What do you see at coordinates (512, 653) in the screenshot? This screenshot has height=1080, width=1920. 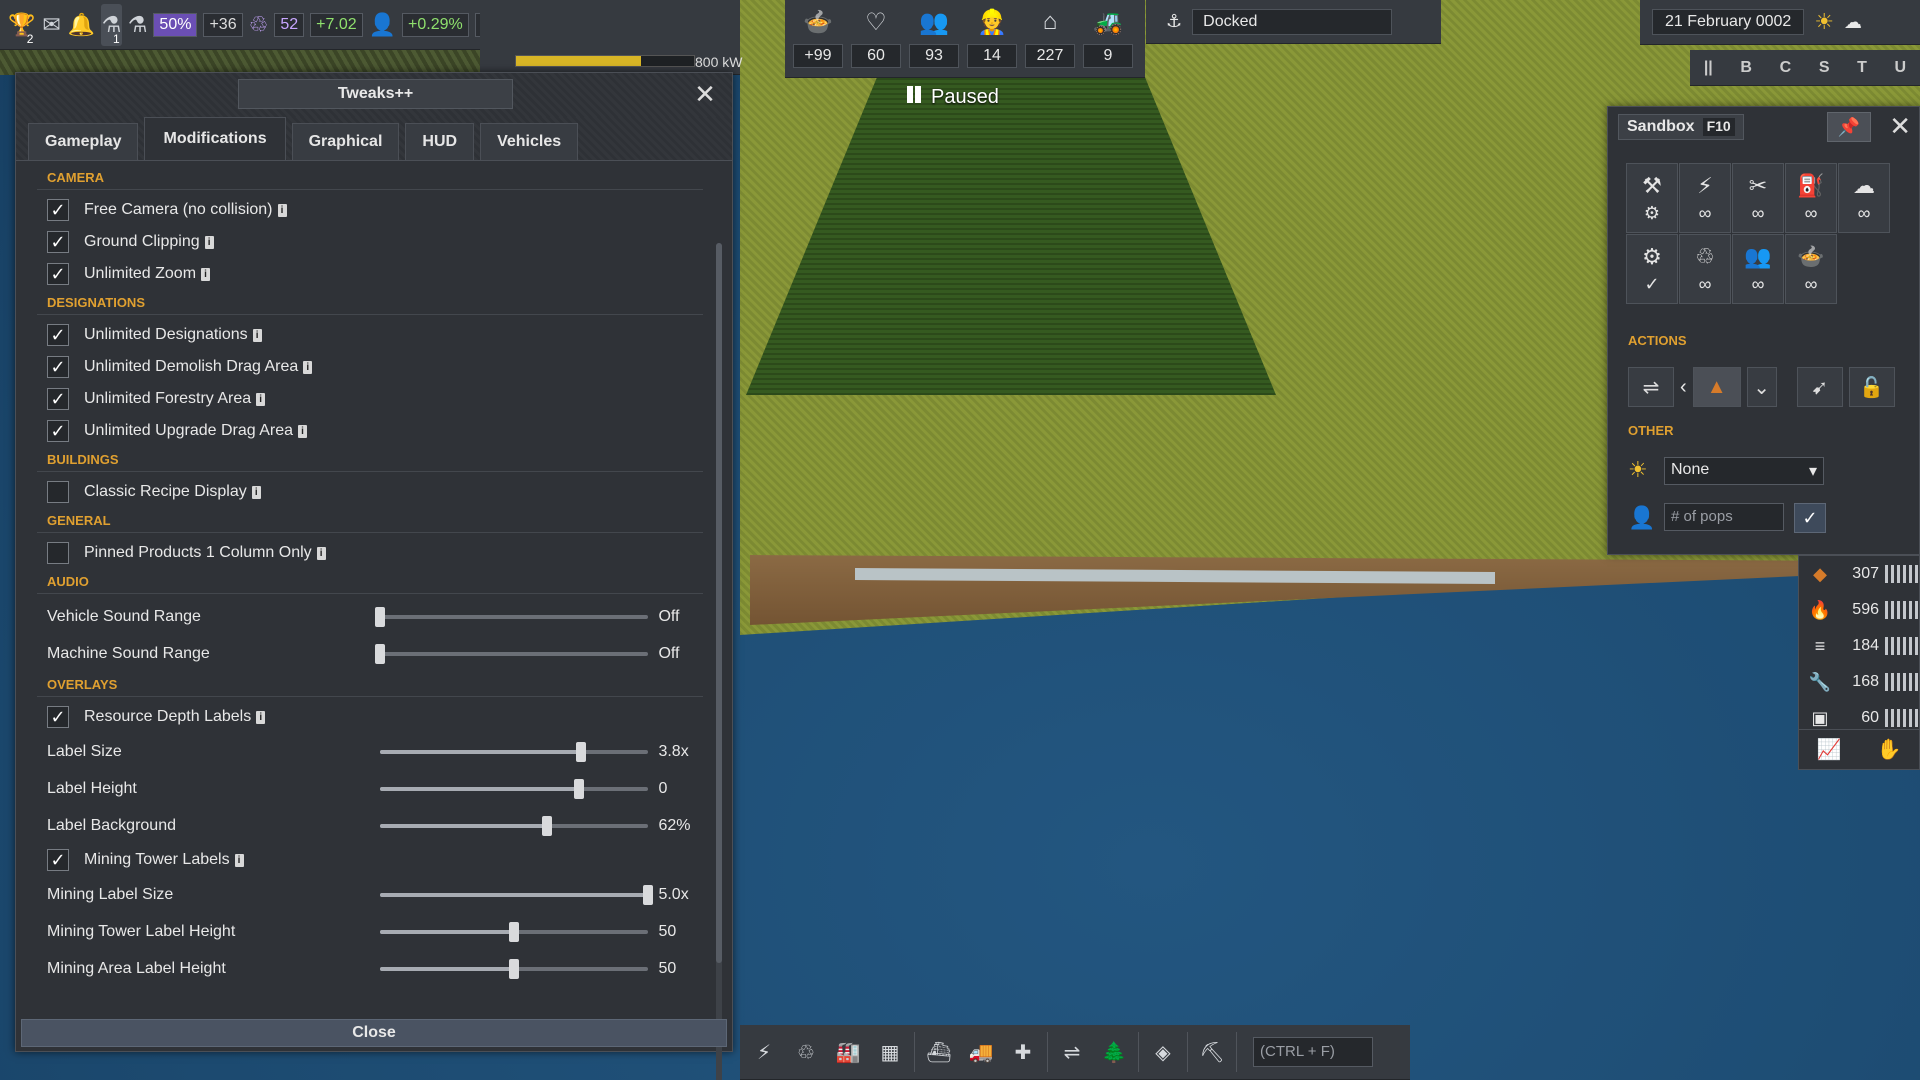 I see `machine-sound-slider` at bounding box center [512, 653].